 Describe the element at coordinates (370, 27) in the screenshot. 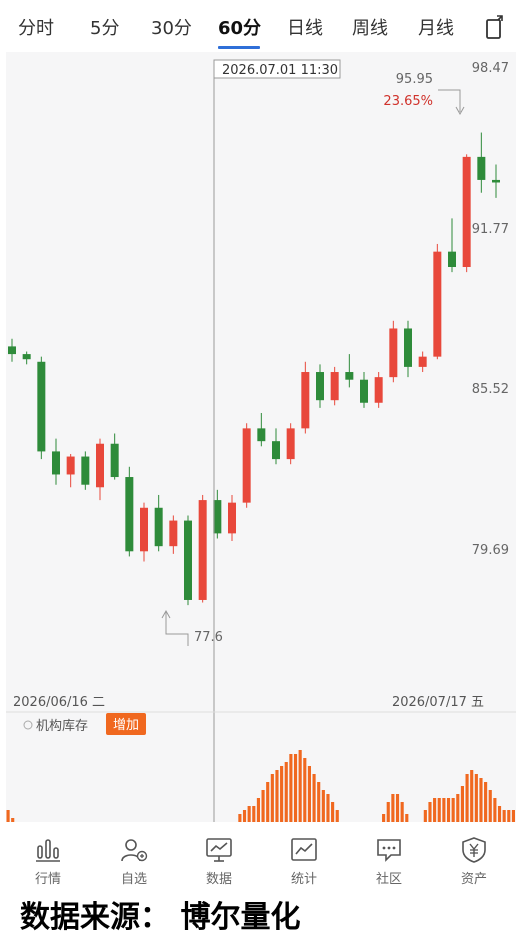

I see `tab-weekly: 周线` at that location.